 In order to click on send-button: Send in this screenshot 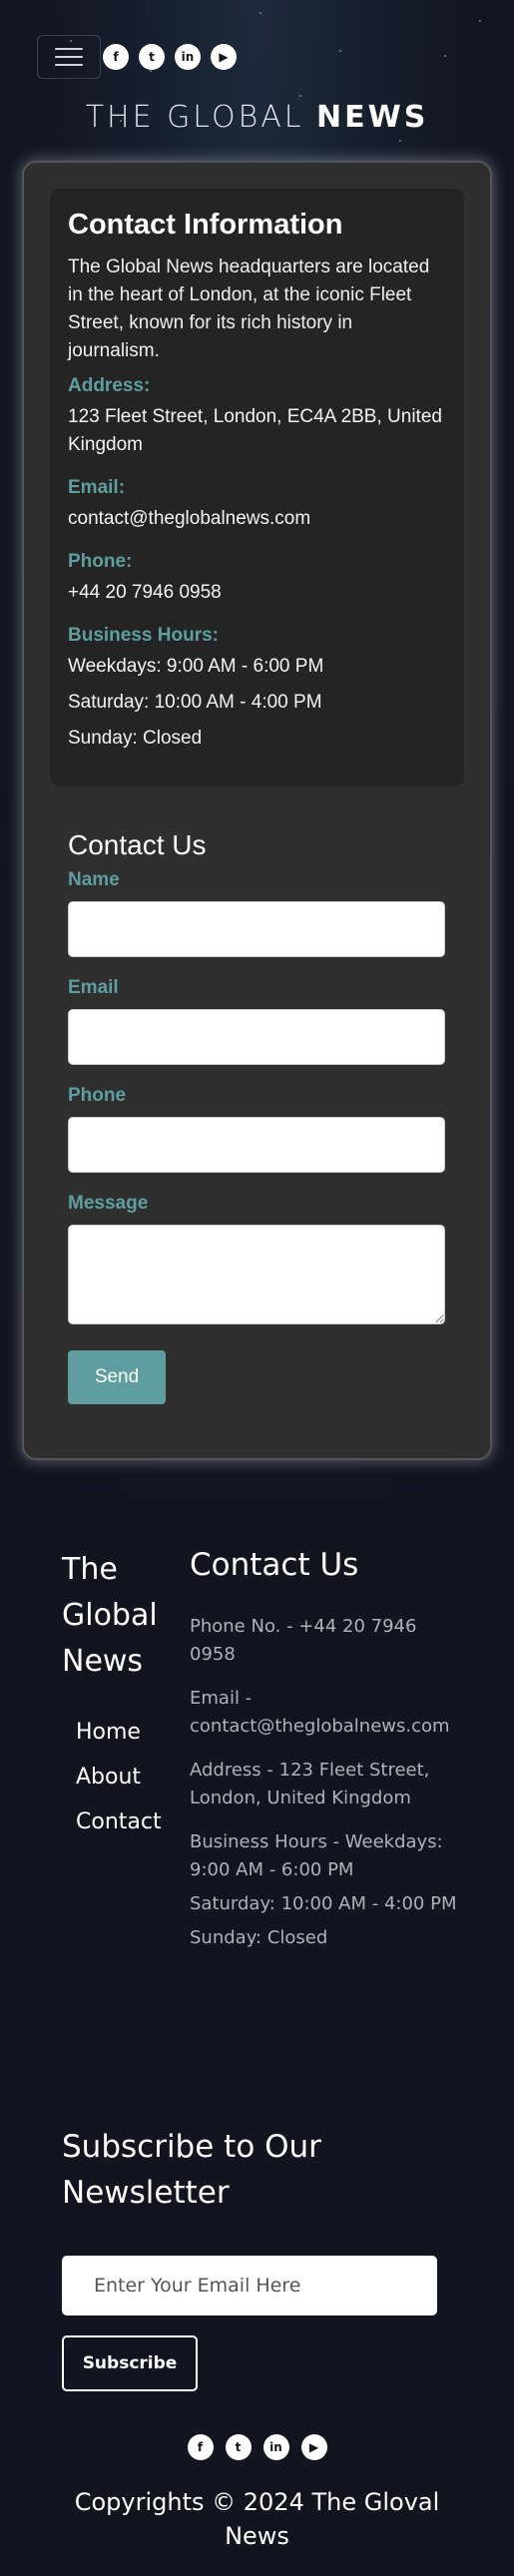, I will do `click(117, 1377)`.